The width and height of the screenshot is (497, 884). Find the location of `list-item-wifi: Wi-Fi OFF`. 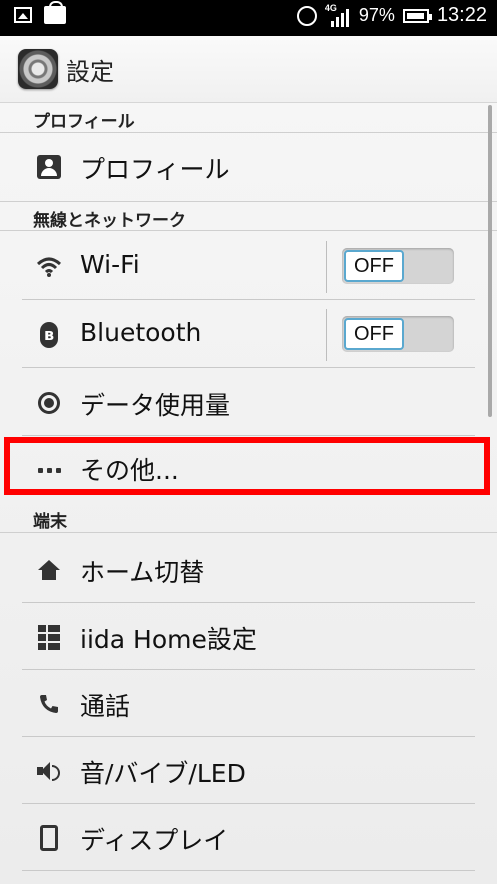

list-item-wifi: Wi-Fi OFF is located at coordinates (248, 266).